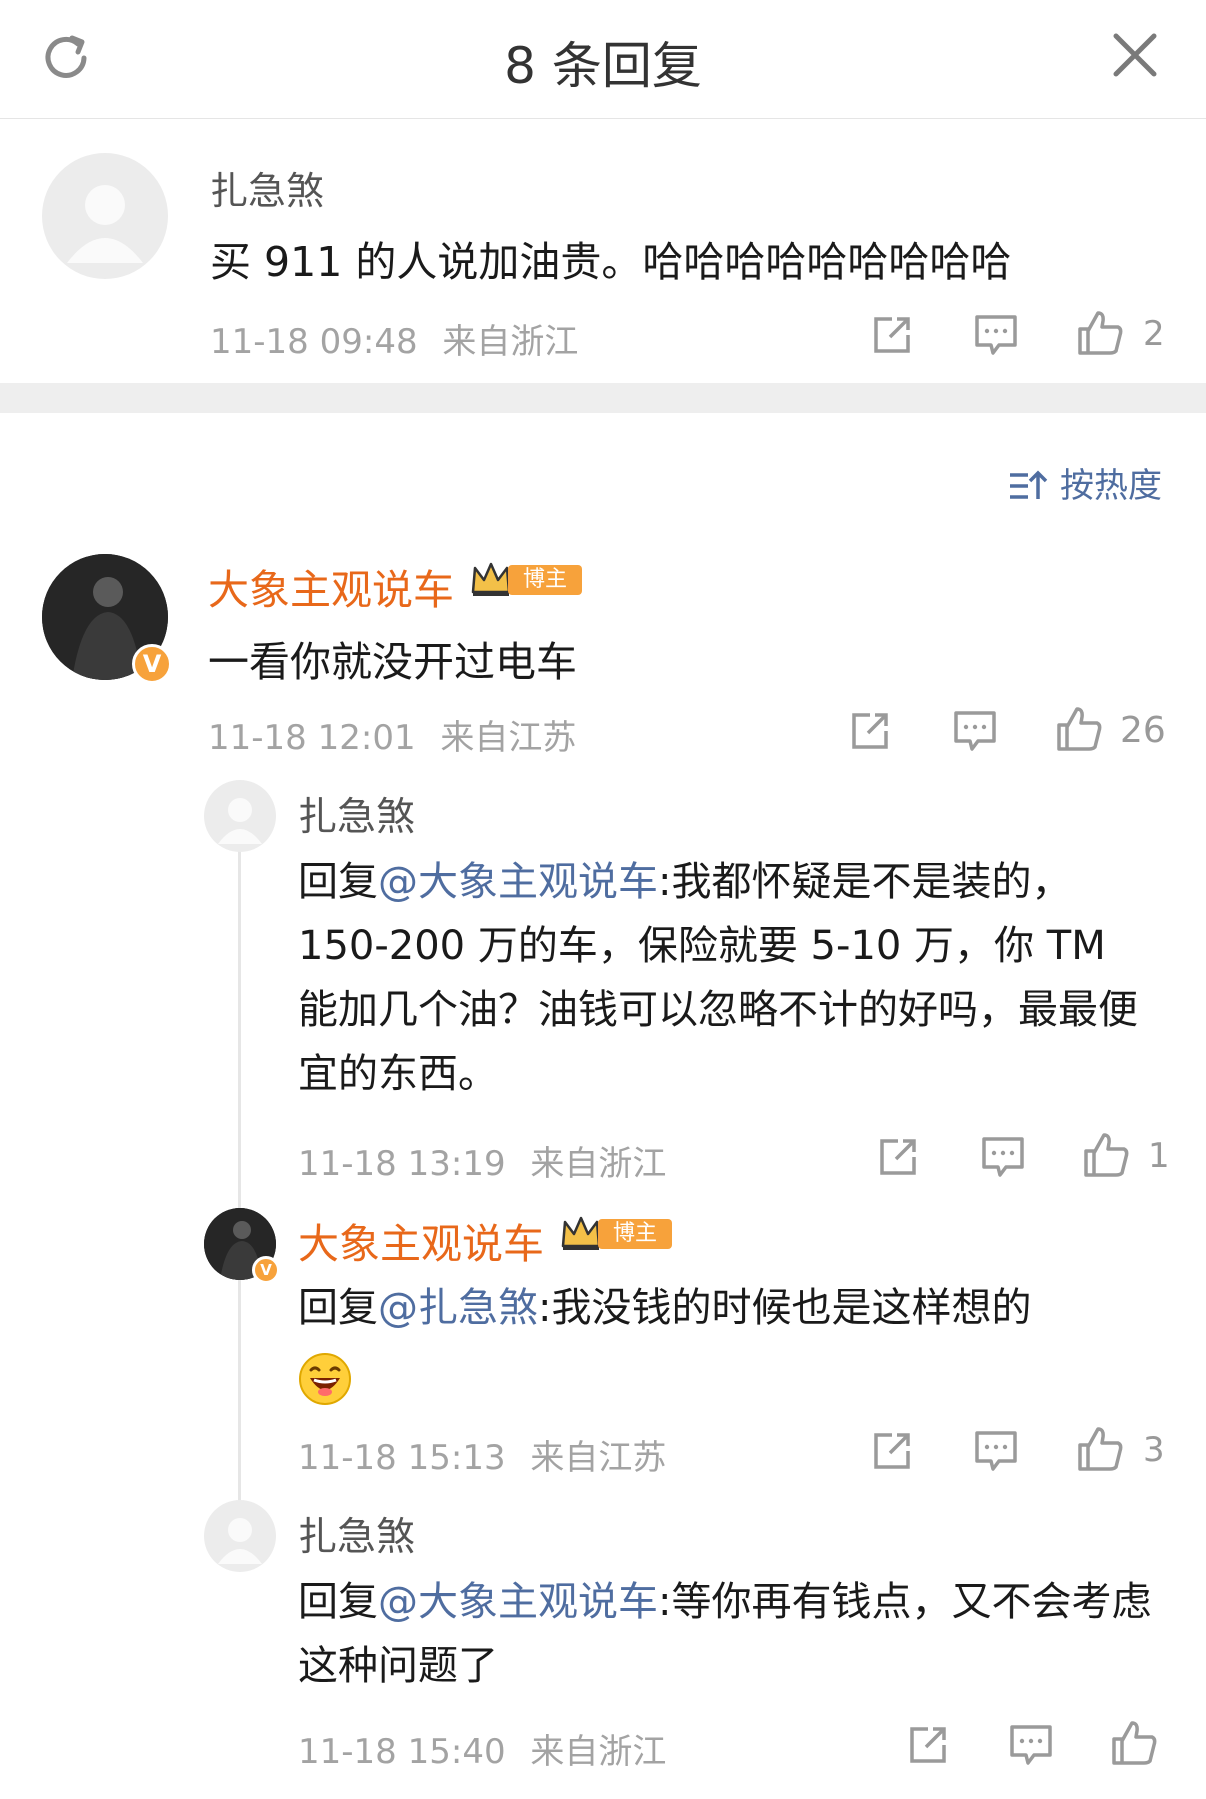 The width and height of the screenshot is (1206, 1799). What do you see at coordinates (402, 1752) in the screenshot?
I see `comment-time: 11-18 15:40` at bounding box center [402, 1752].